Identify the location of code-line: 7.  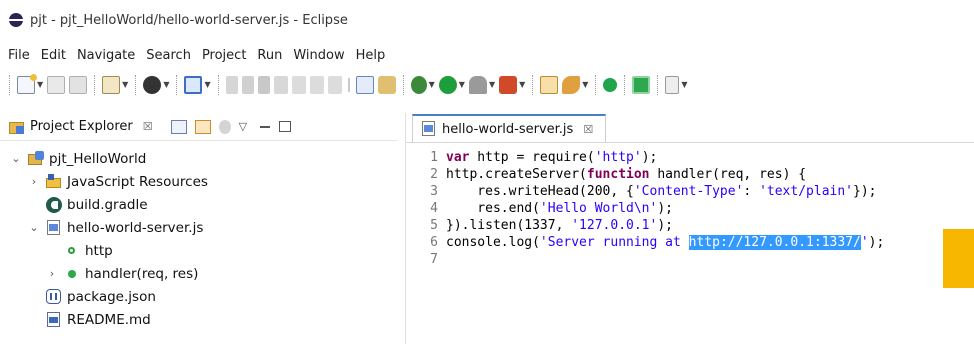
(690, 259).